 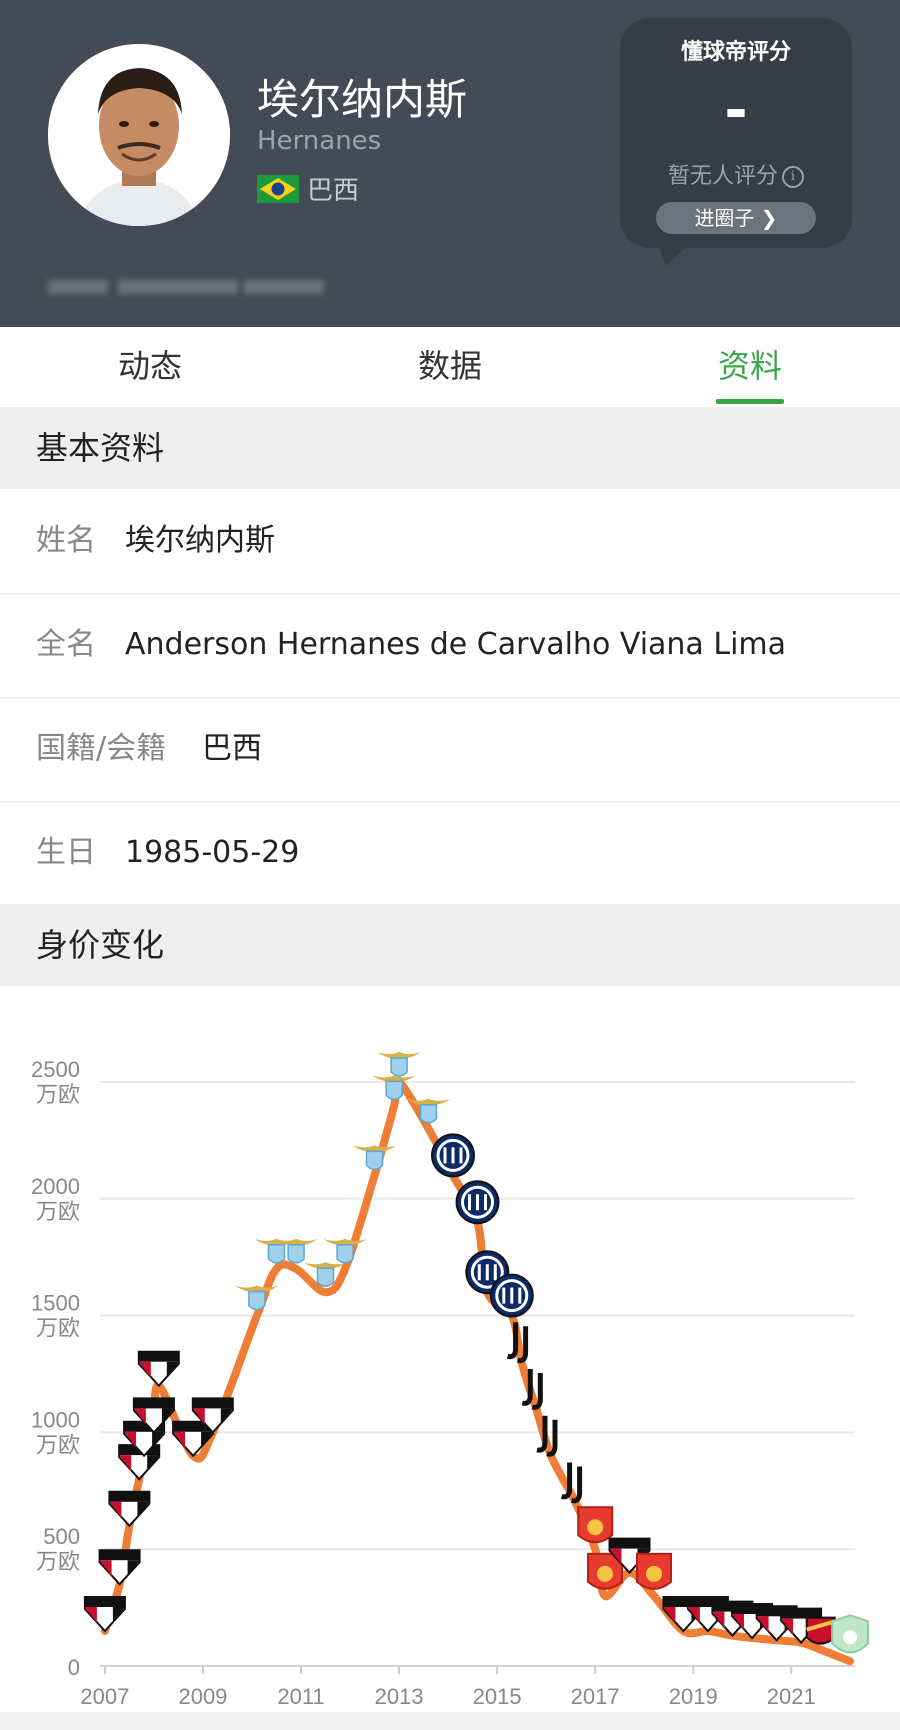 I want to click on info-row-nationality: 国籍/会籍 巴西, so click(x=450, y=750).